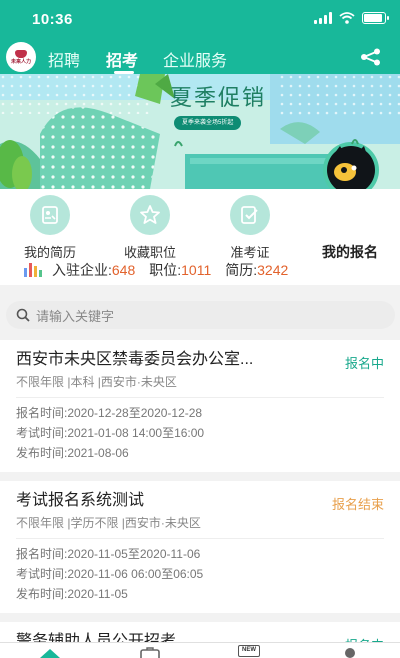  Describe the element at coordinates (33, 270) in the screenshot. I see `bar-chart-icon` at that location.